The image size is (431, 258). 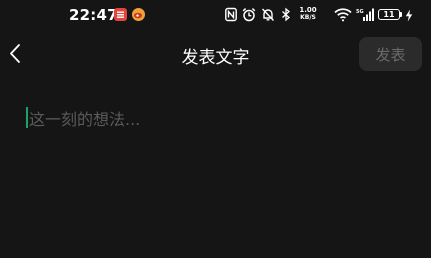 I want to click on bluetooth-icon, so click(x=286, y=14).